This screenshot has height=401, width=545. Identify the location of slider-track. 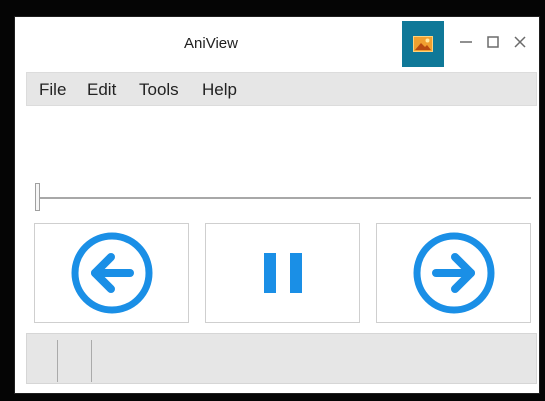
(283, 198).